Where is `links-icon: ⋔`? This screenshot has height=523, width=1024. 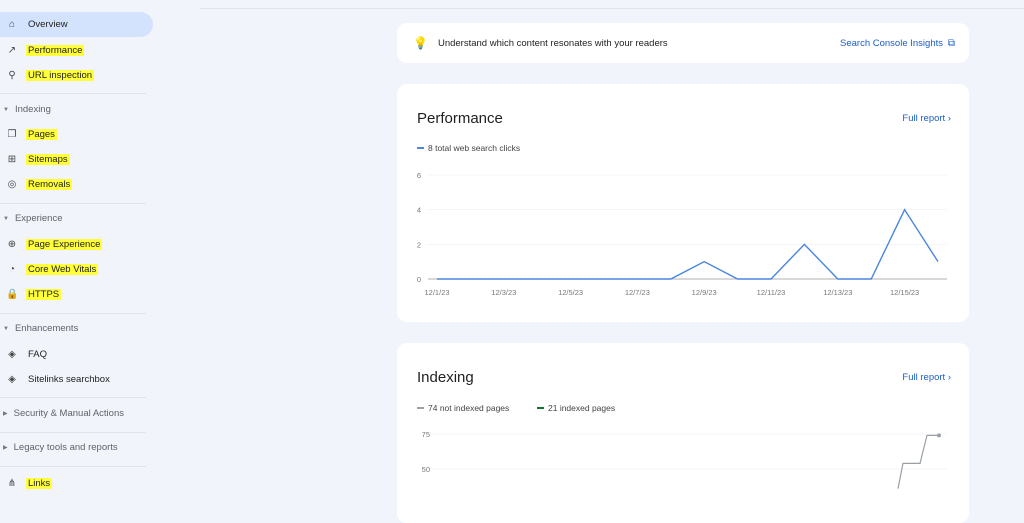
links-icon: ⋔ is located at coordinates (12, 483).